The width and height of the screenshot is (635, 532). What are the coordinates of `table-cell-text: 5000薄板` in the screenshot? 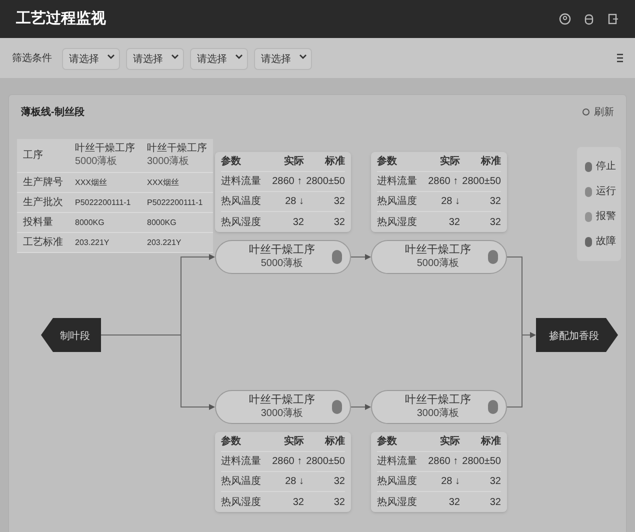 It's located at (96, 162).